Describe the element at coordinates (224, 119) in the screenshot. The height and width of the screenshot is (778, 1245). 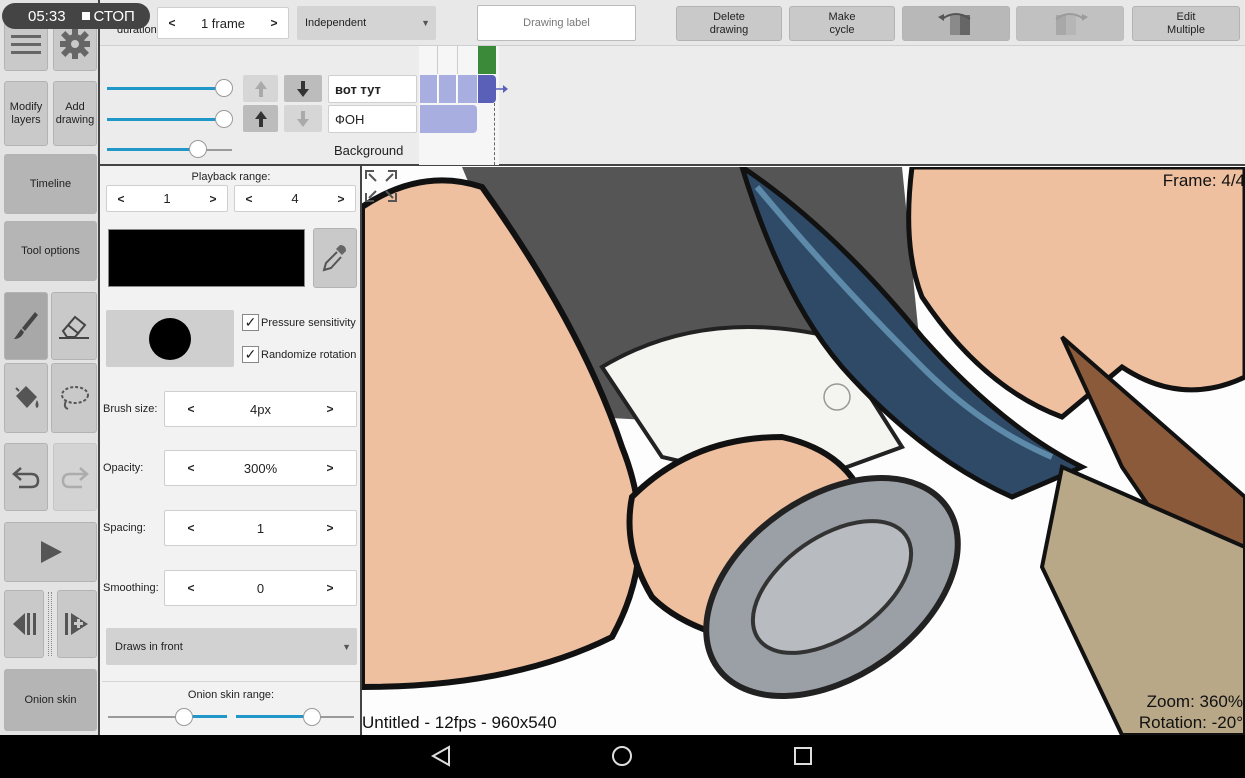
I see `layer2-opacity-knob` at that location.